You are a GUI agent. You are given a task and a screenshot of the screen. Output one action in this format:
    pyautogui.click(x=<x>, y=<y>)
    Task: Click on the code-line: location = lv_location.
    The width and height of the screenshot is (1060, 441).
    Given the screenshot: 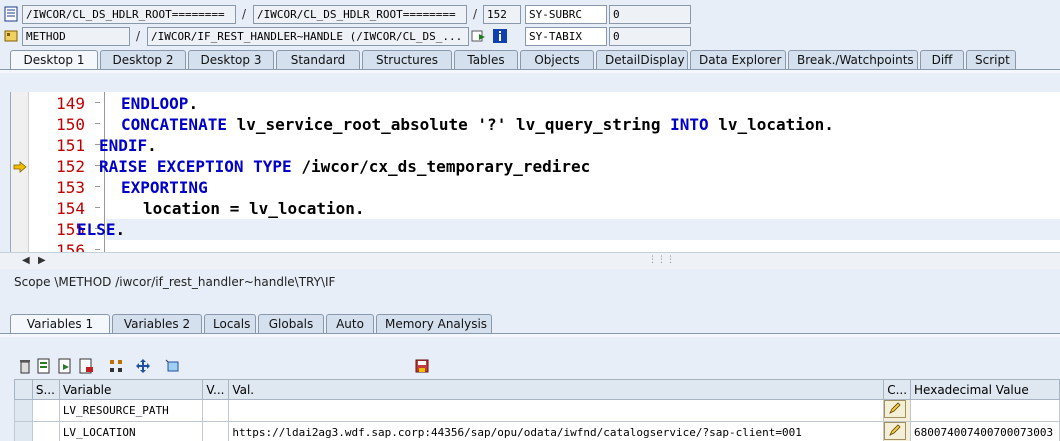 What is the action you would take?
    pyautogui.click(x=254, y=208)
    